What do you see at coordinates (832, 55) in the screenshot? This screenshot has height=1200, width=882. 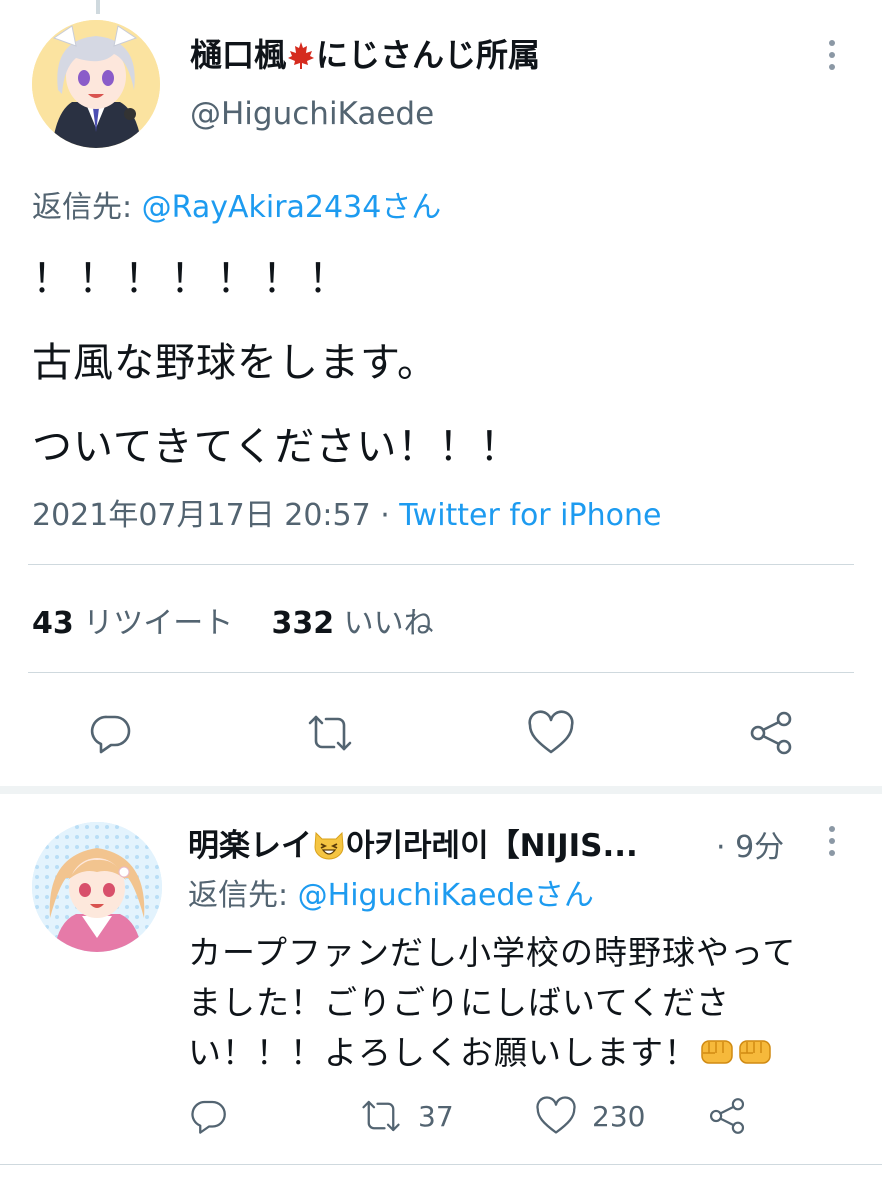 I see `more-options-icon` at bounding box center [832, 55].